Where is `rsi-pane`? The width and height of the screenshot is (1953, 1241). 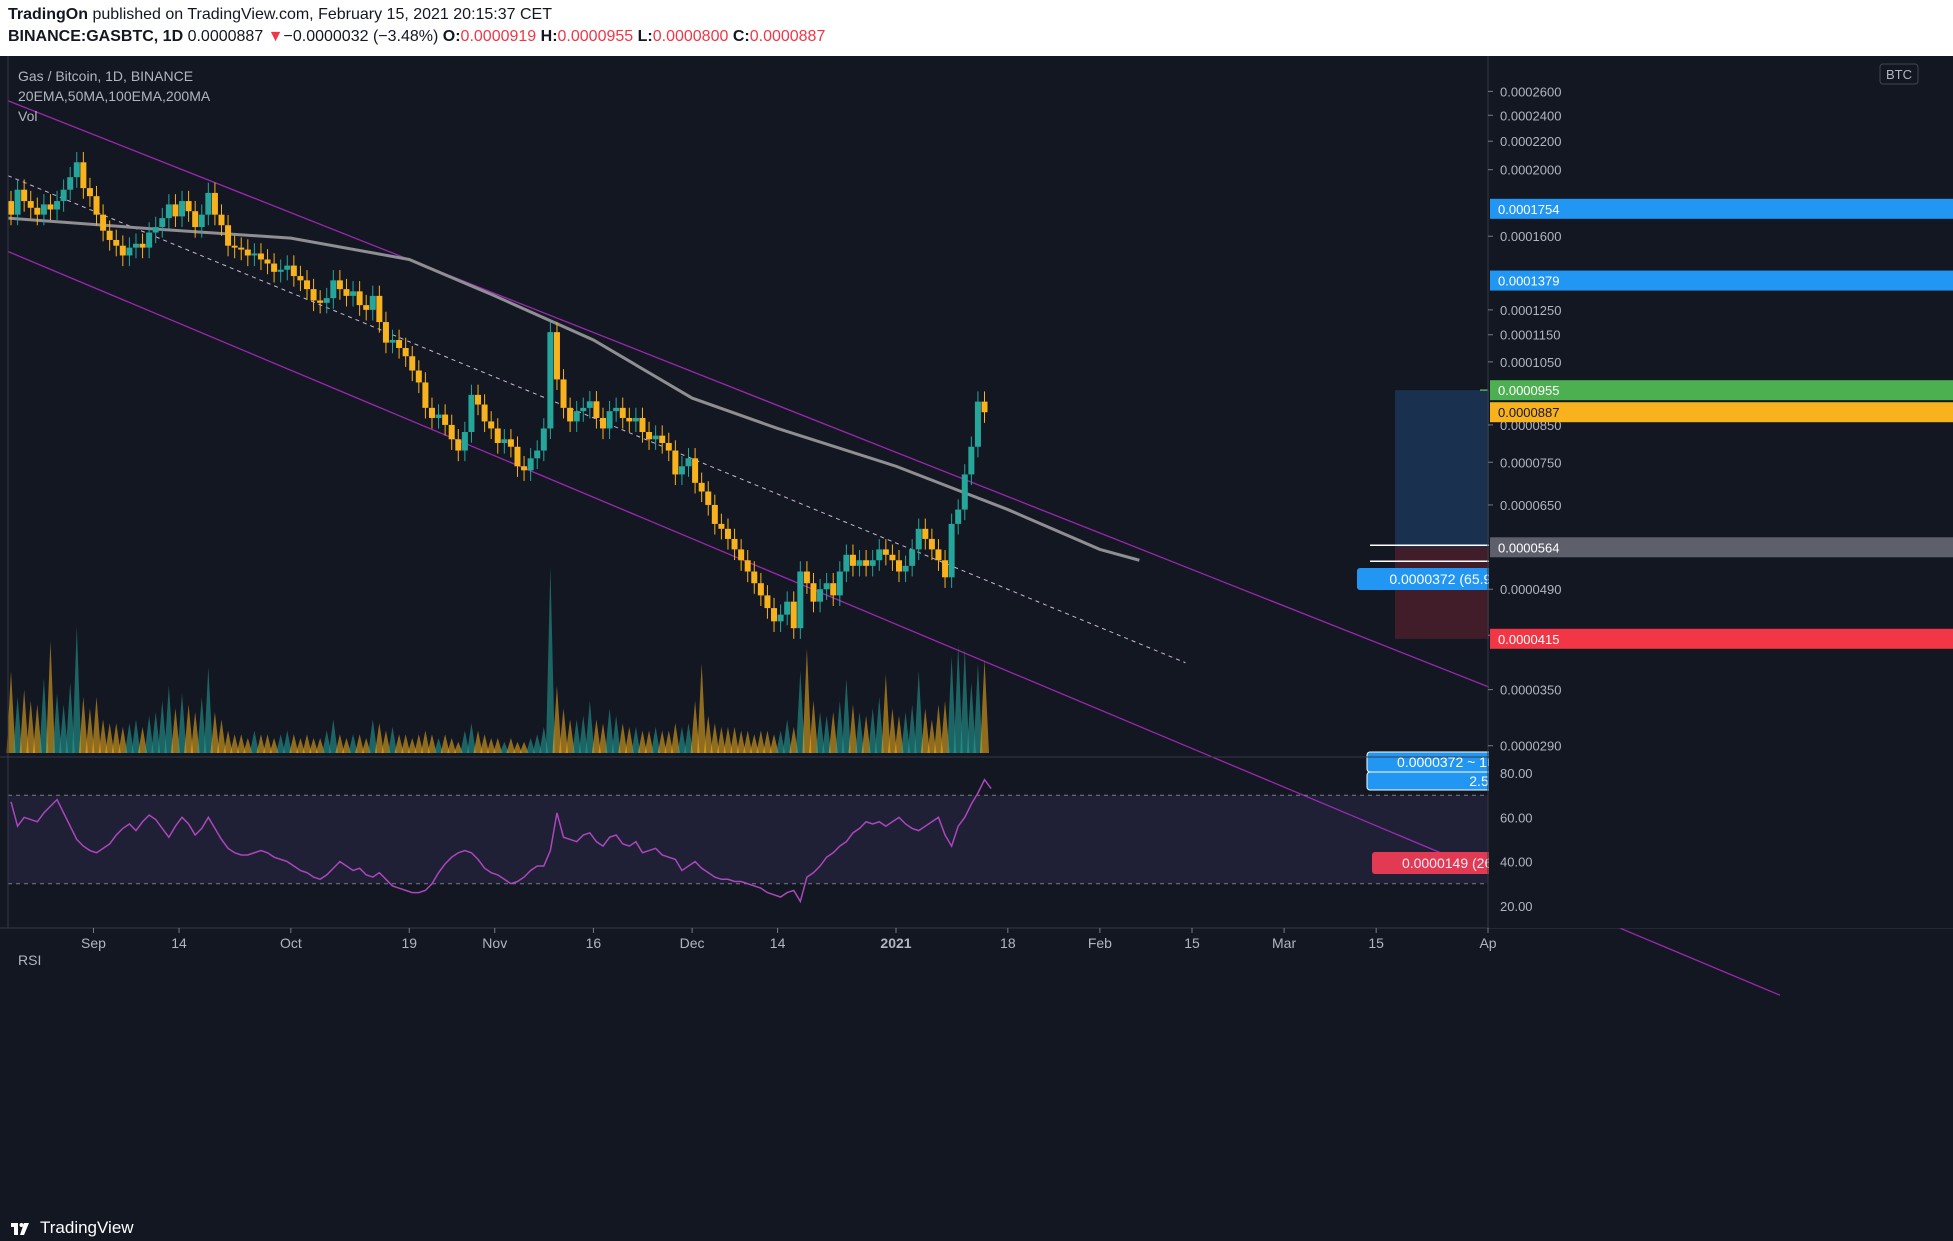
rsi-pane is located at coordinates (748, 841).